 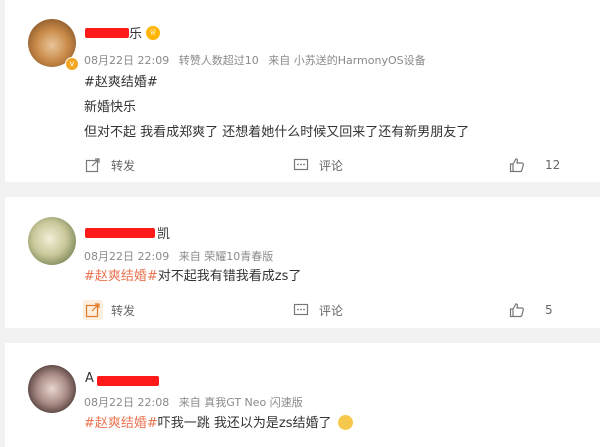 What do you see at coordinates (89, 378) in the screenshot?
I see `username-head: A` at bounding box center [89, 378].